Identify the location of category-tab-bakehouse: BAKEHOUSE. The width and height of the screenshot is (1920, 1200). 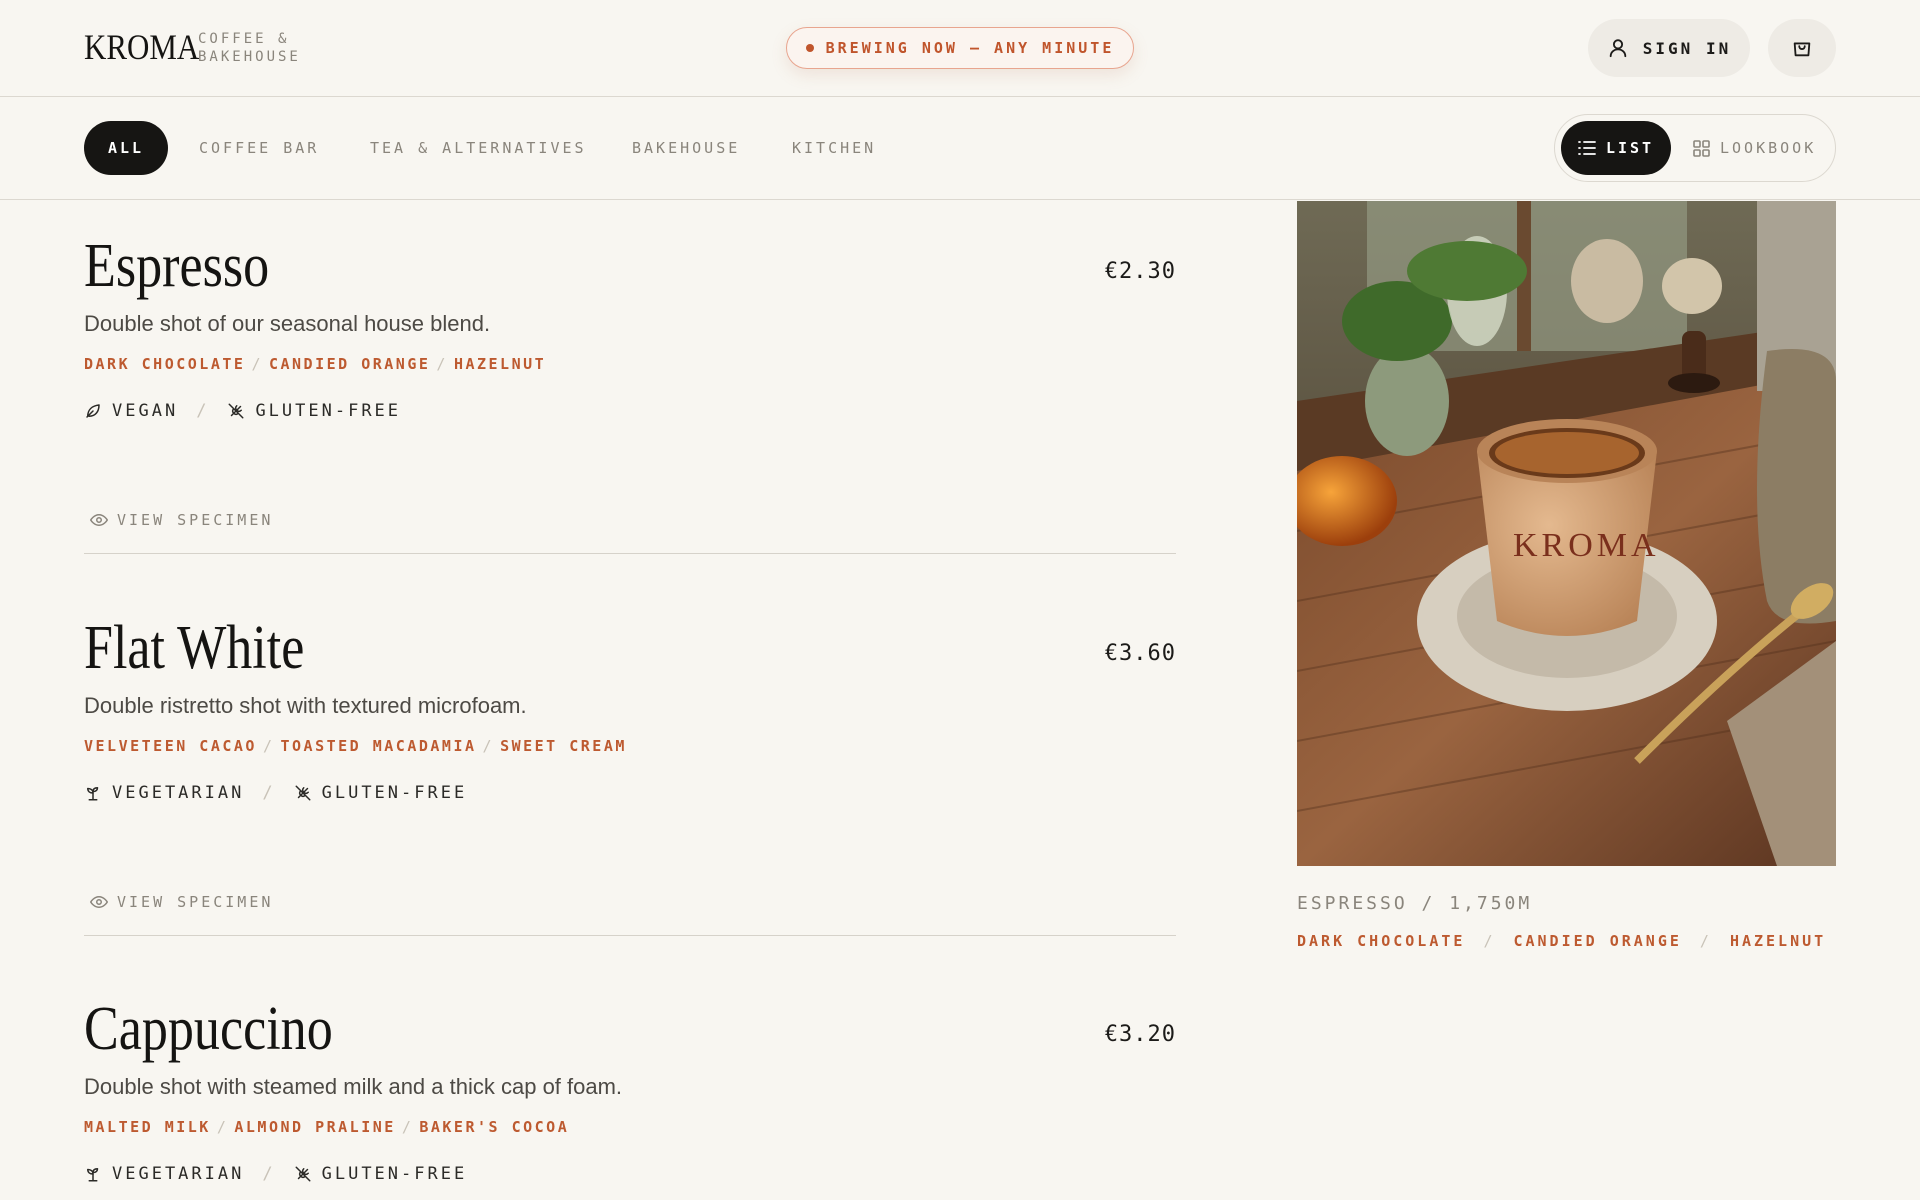
(686, 148).